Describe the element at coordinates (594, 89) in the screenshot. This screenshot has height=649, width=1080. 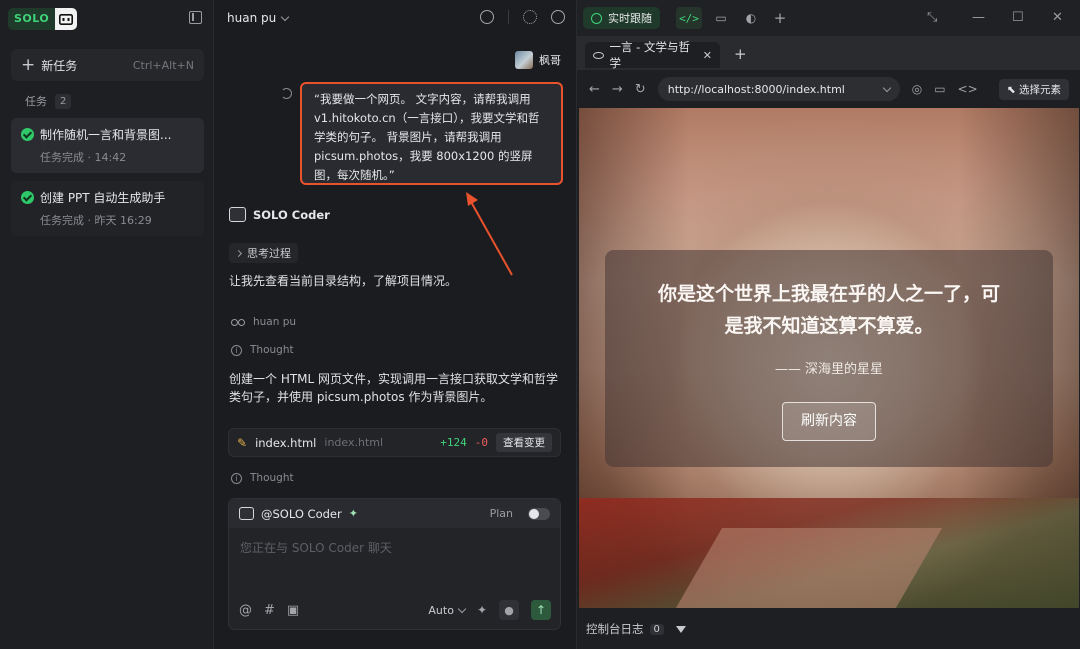
I see `back-icon: ←` at that location.